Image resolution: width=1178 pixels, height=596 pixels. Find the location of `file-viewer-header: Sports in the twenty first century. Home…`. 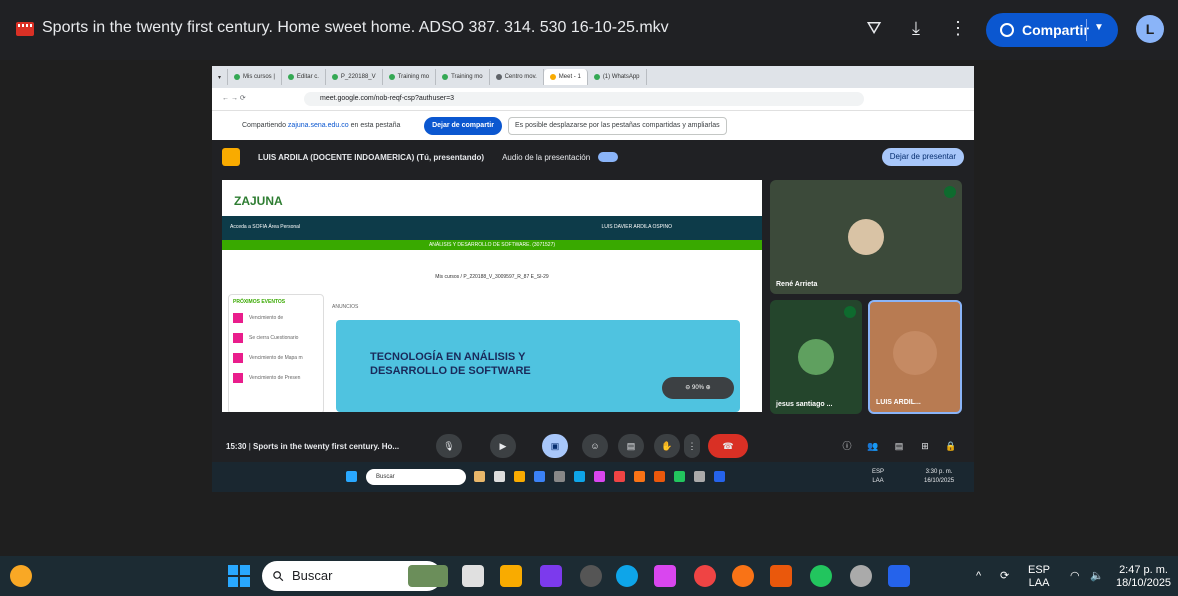

file-viewer-header: Sports in the twenty first century. Home… is located at coordinates (589, 30).